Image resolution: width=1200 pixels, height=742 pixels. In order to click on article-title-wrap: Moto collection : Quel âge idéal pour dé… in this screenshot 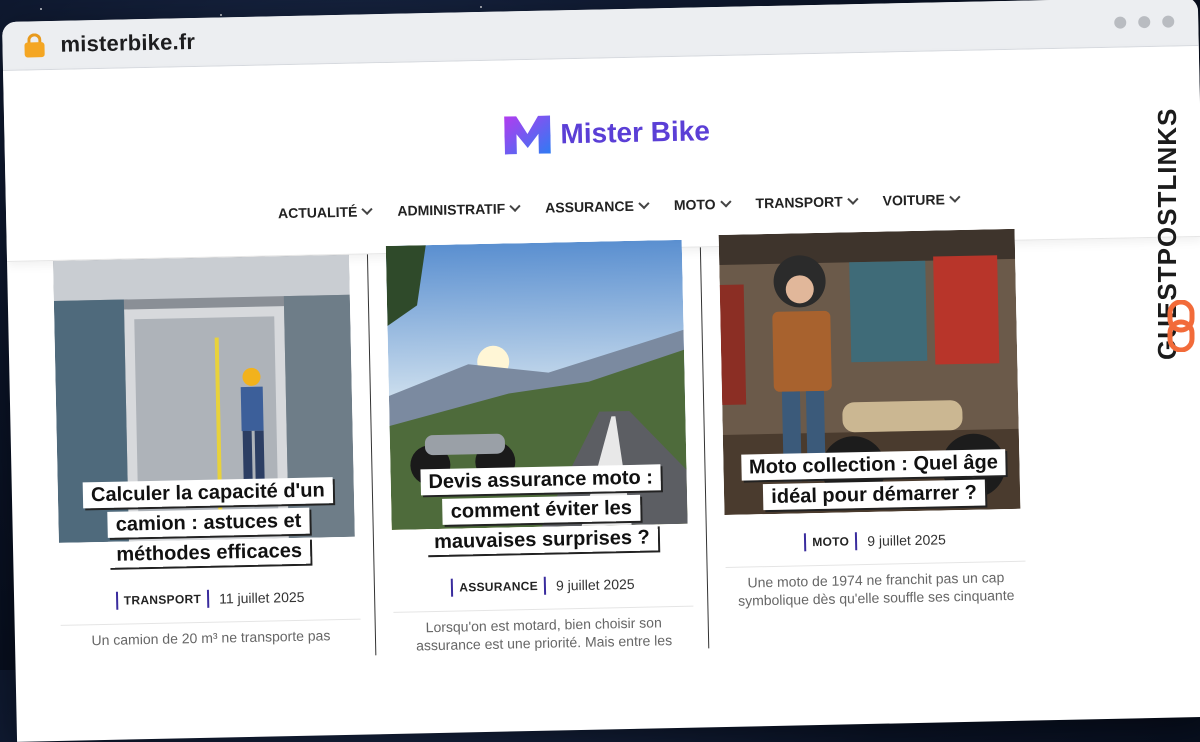, I will do `click(873, 480)`.